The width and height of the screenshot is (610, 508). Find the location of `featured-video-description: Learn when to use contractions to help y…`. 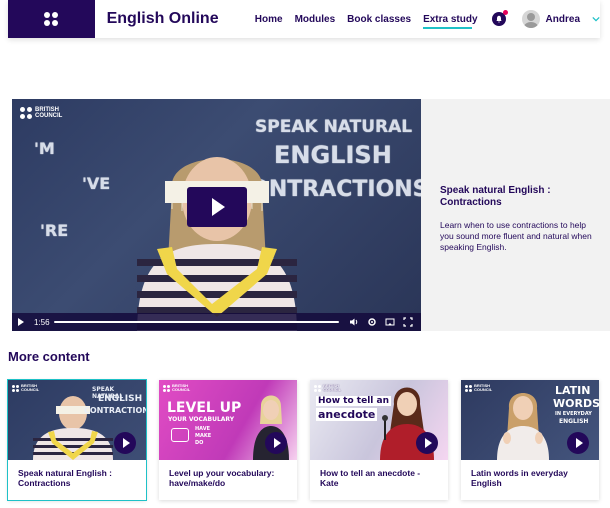

featured-video-description: Learn when to use contractions to help y… is located at coordinates (516, 236).